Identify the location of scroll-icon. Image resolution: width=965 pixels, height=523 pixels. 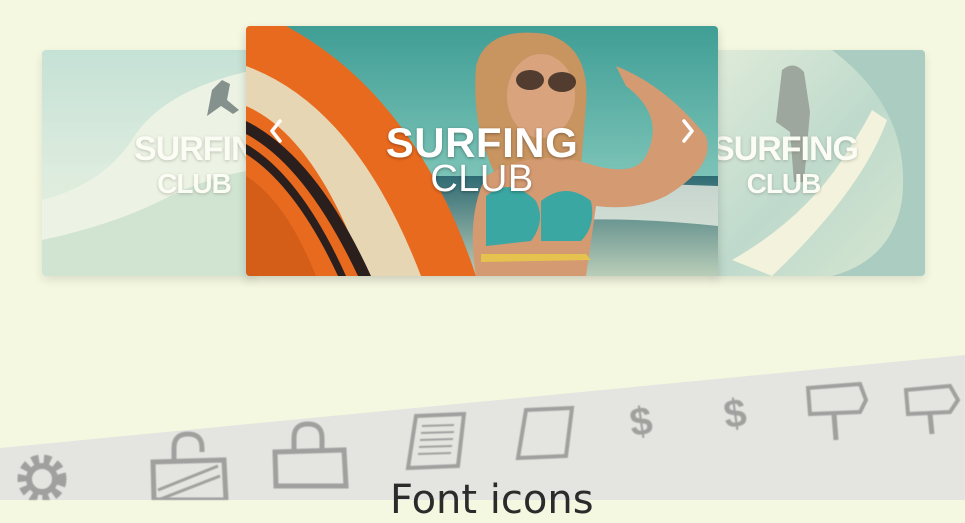
(545, 433).